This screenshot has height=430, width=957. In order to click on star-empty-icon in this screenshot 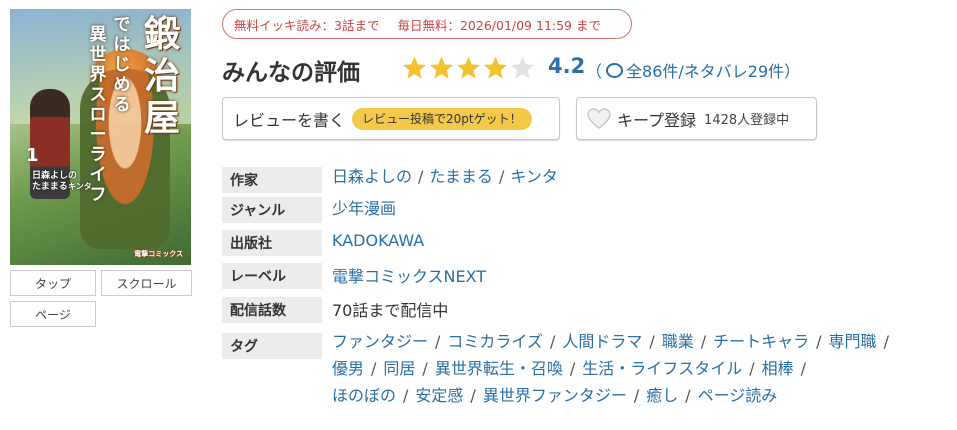, I will do `click(522, 67)`.